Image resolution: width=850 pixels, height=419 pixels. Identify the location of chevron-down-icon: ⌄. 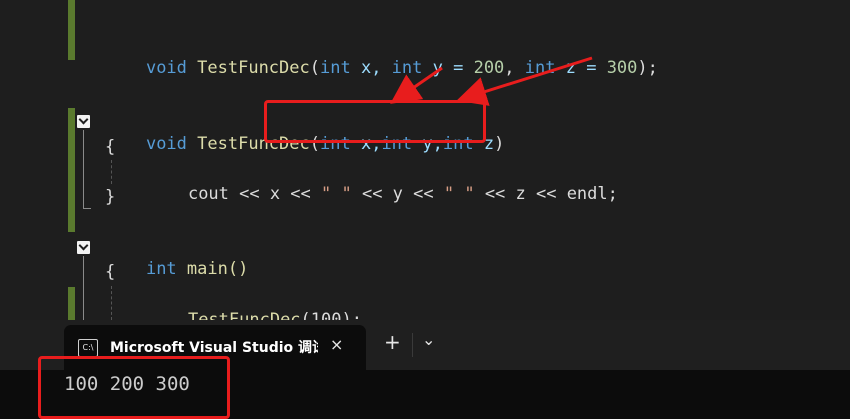
(428, 339).